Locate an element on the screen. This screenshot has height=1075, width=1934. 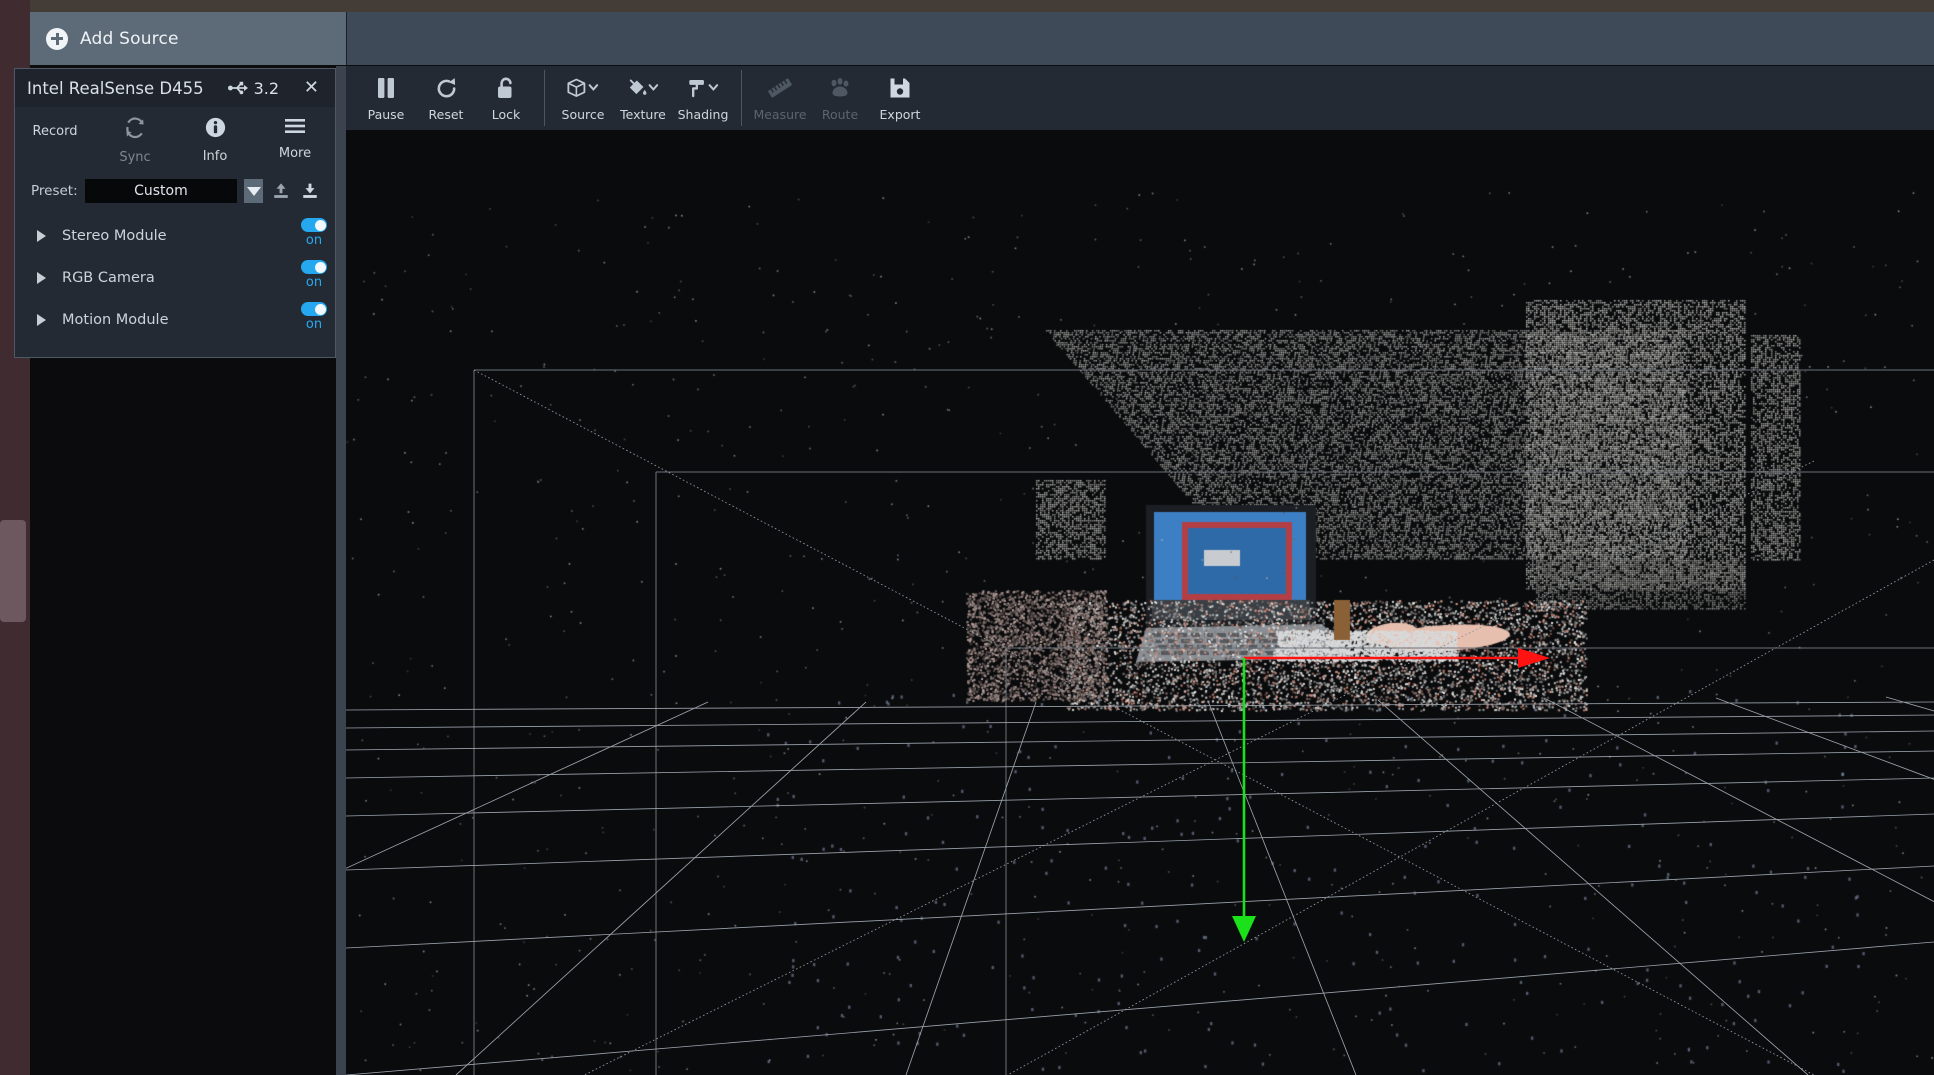
close-icon: ✕ is located at coordinates (311, 88).